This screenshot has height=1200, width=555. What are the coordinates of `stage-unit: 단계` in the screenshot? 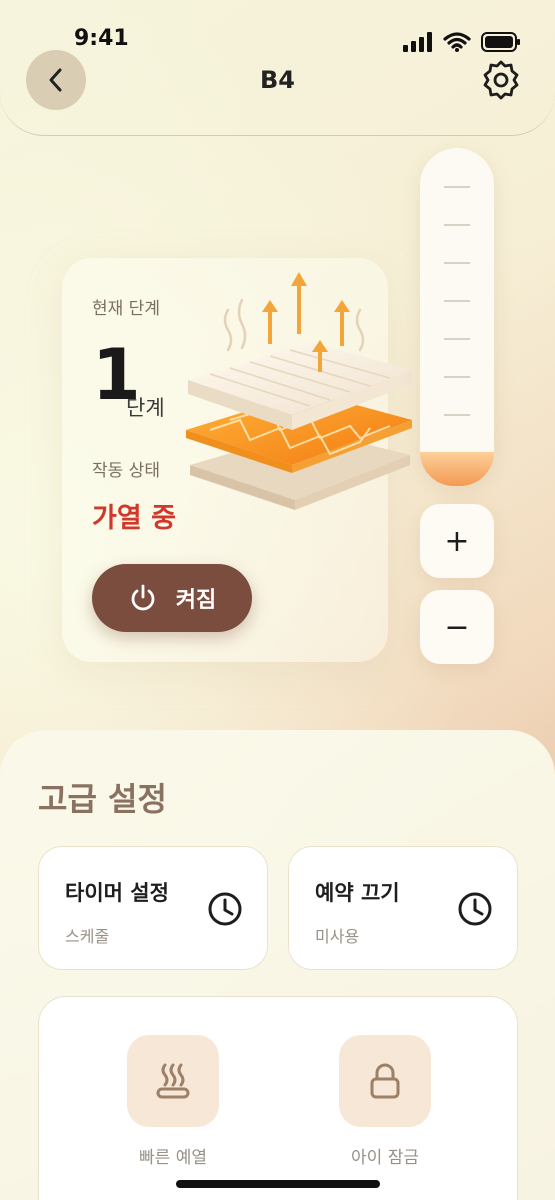 It's located at (145, 408).